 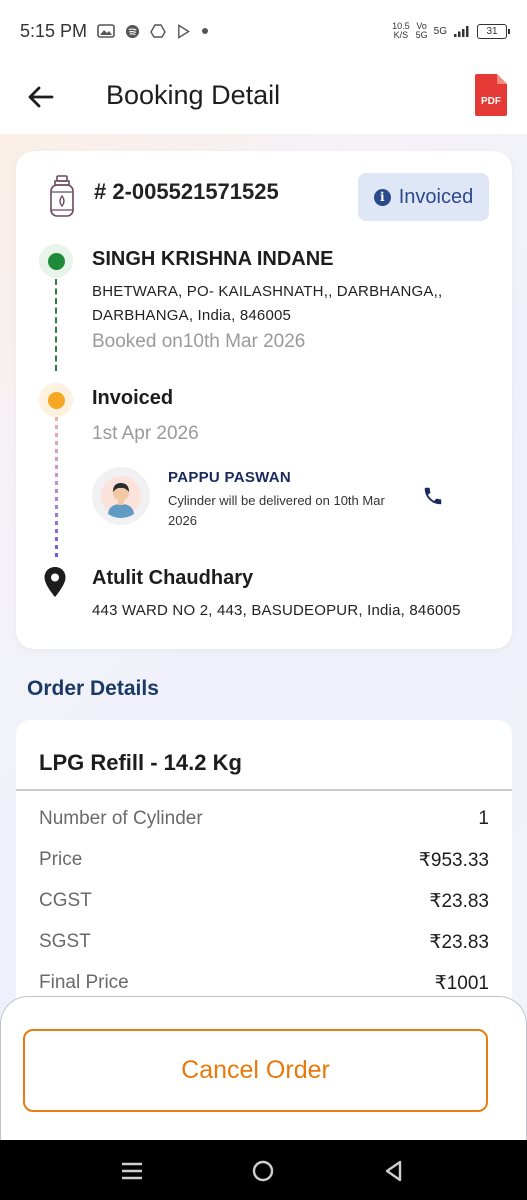 What do you see at coordinates (55, 582) in the screenshot?
I see `location-pin-icon` at bounding box center [55, 582].